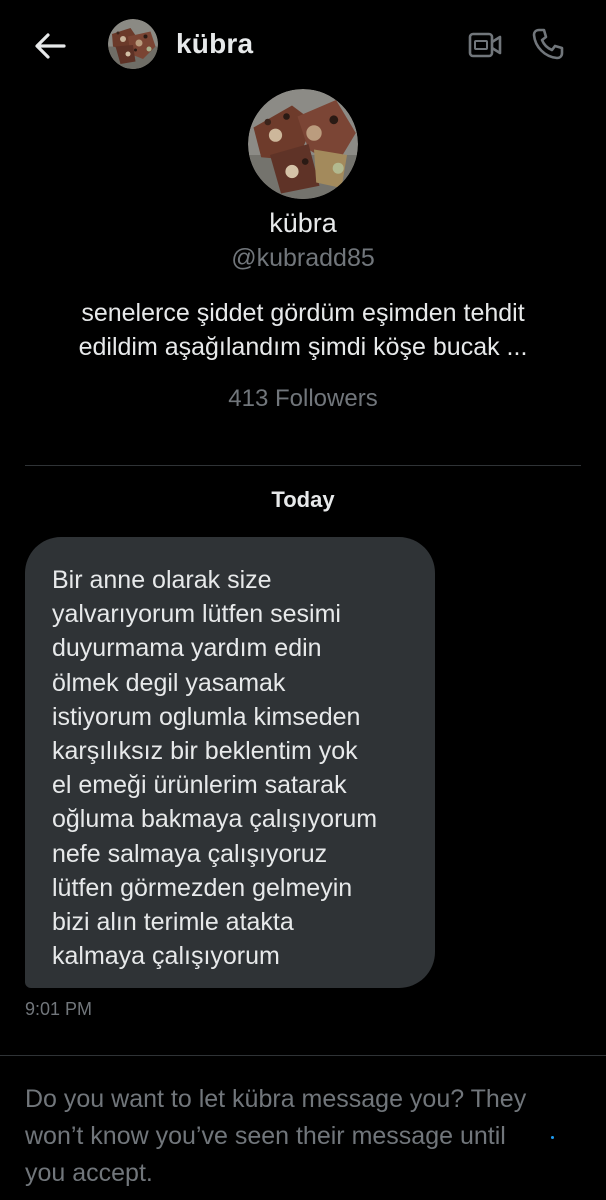 The width and height of the screenshot is (606, 1200). I want to click on avatar-image, so click(133, 44).